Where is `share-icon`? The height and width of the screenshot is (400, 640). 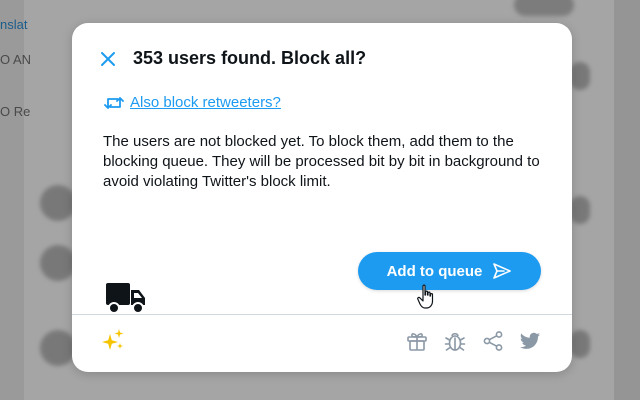 share-icon is located at coordinates (493, 341).